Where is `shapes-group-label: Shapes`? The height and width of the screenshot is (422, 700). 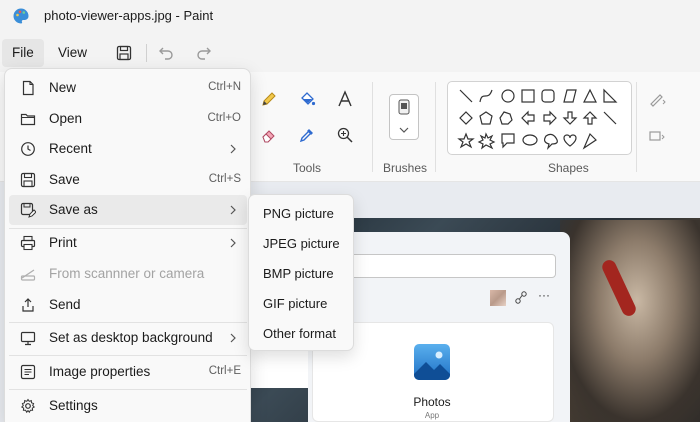 shapes-group-label: Shapes is located at coordinates (568, 168).